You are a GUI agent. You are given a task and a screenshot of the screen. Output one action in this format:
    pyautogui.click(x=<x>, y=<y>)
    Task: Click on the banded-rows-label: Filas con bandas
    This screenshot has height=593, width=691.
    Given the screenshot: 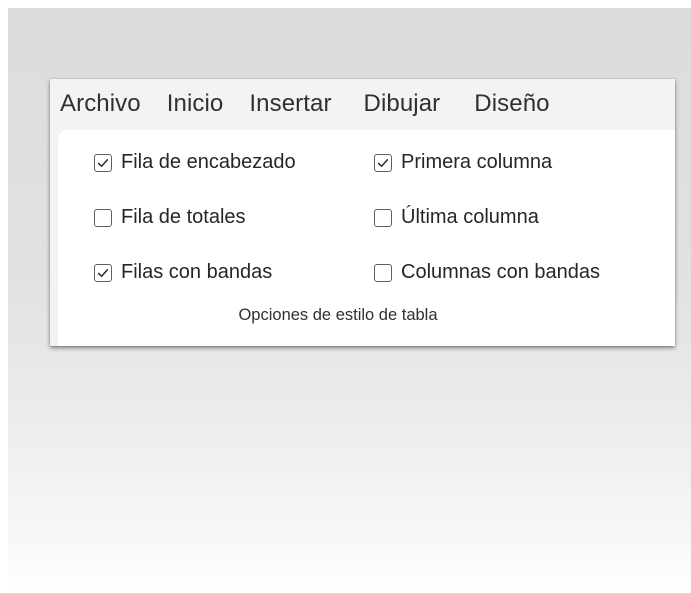 What is the action you would take?
    pyautogui.click(x=197, y=272)
    